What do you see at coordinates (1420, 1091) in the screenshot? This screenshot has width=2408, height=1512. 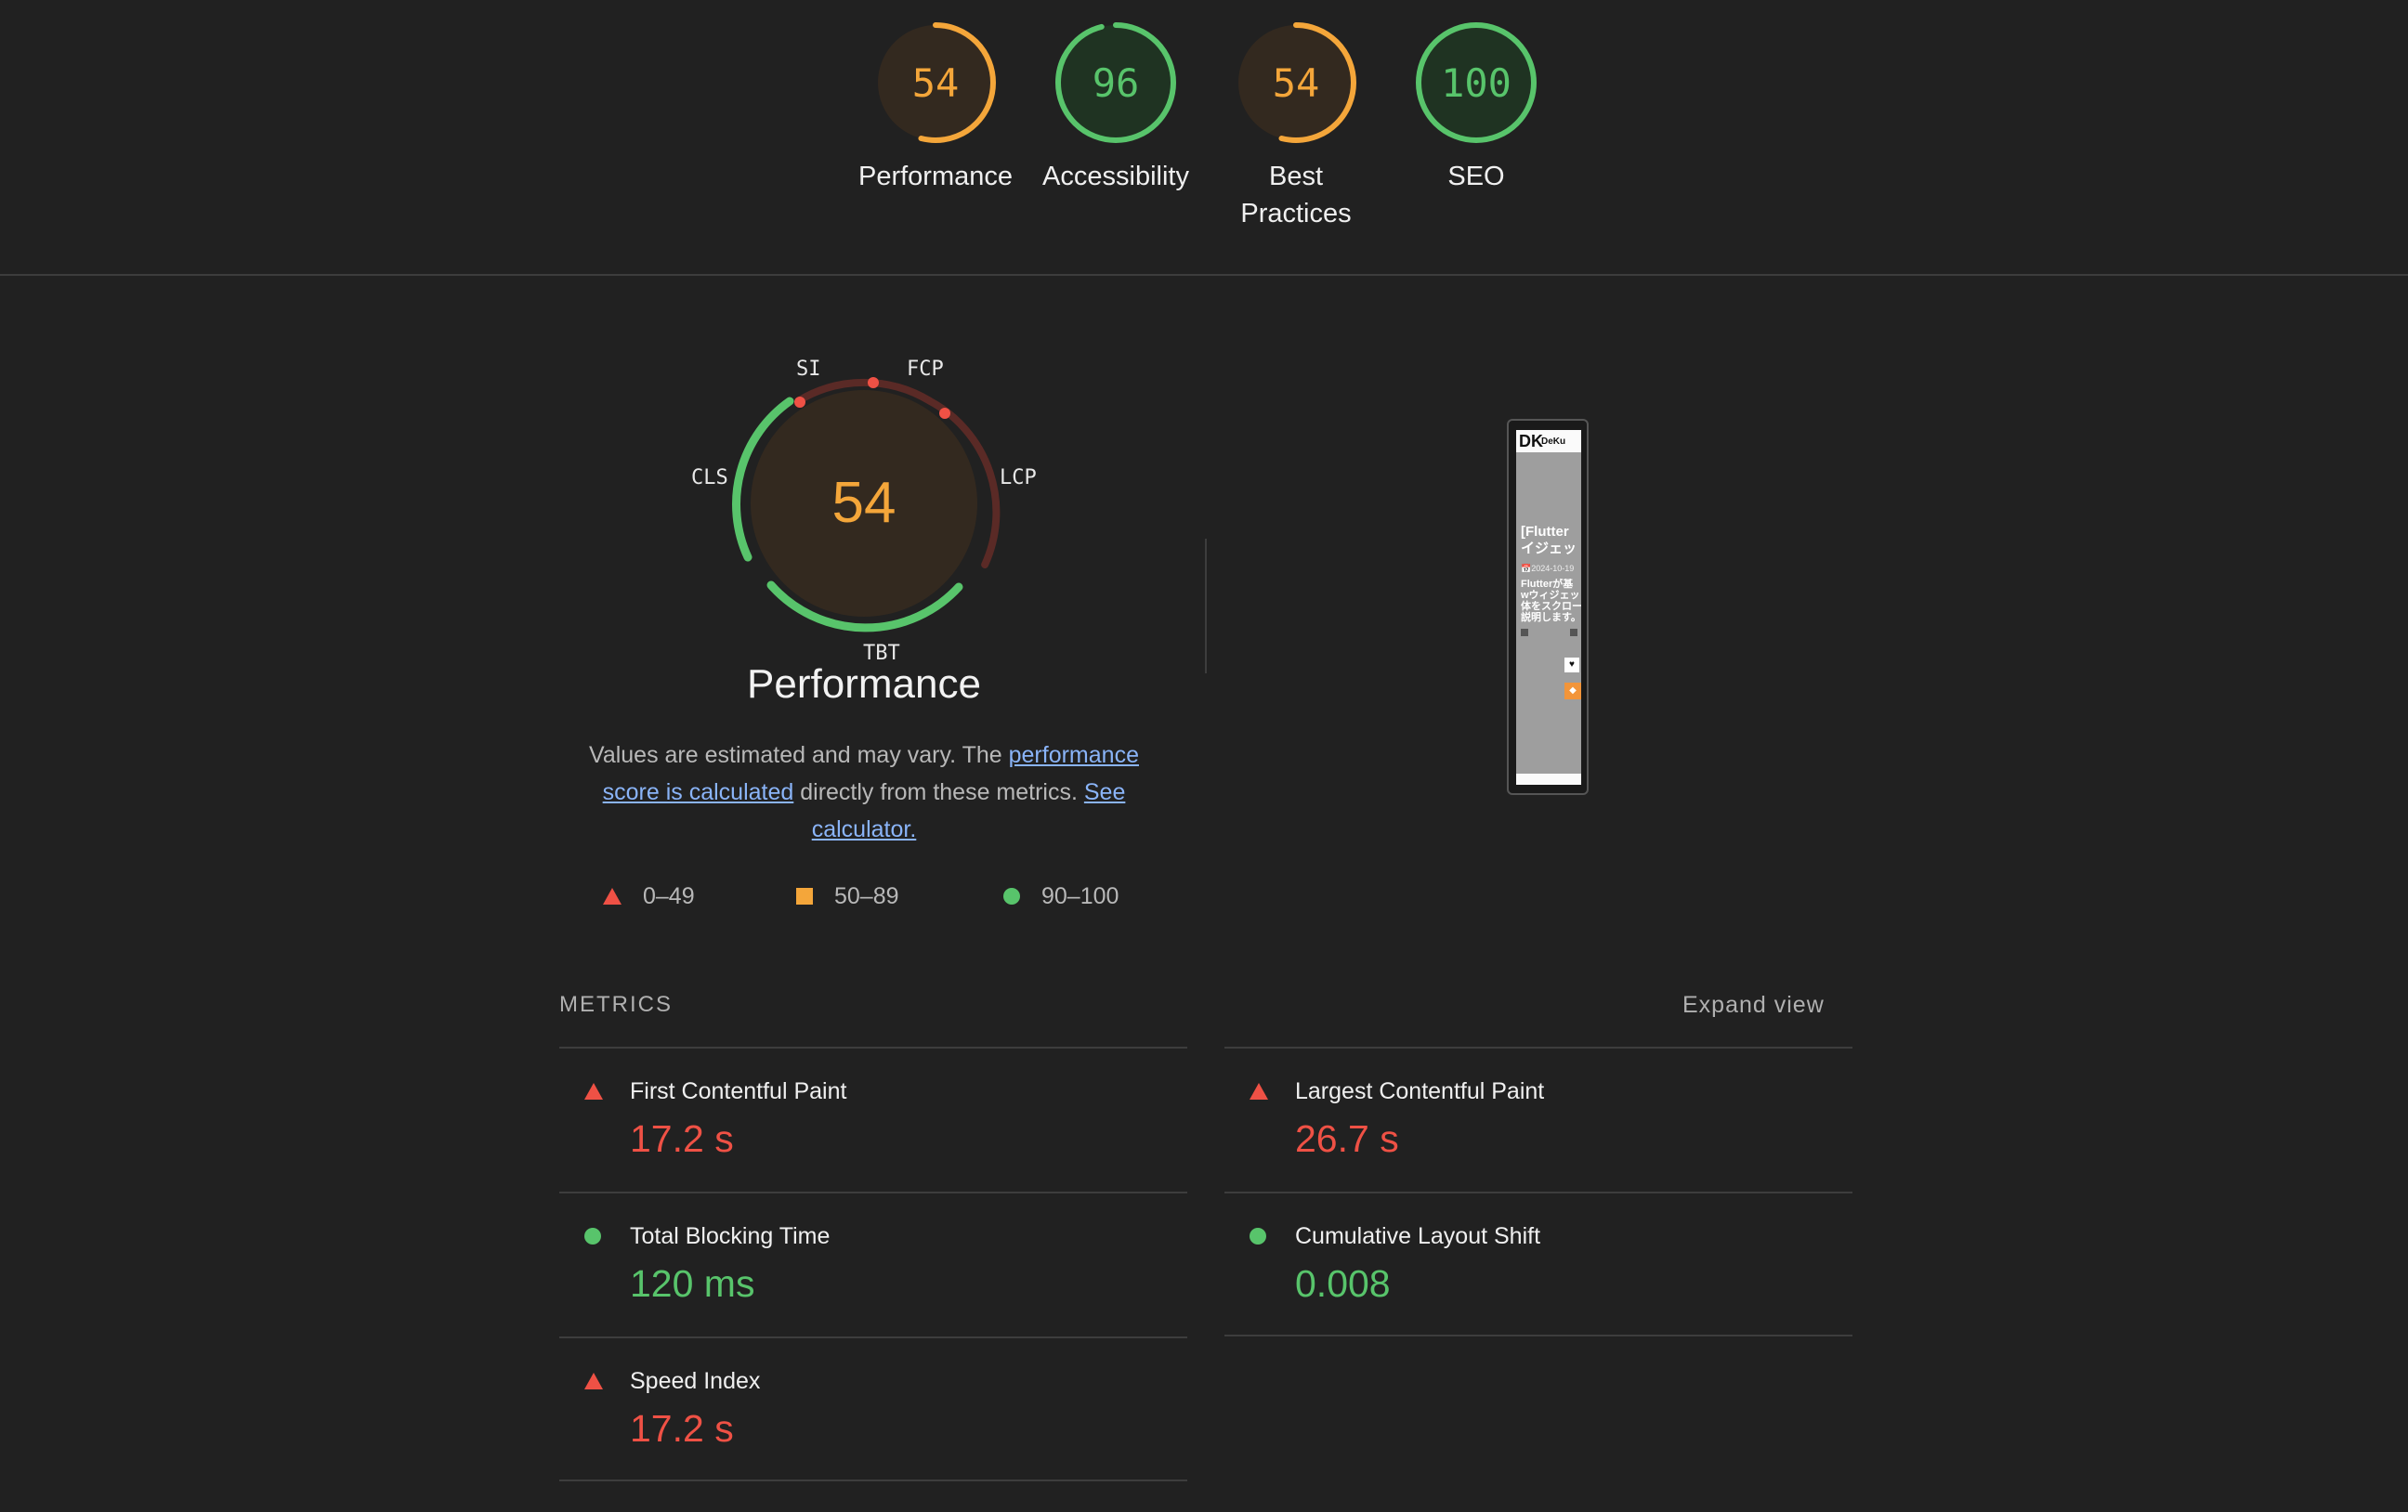 I see `metric-lcp-name: Largest Contentful Paint` at bounding box center [1420, 1091].